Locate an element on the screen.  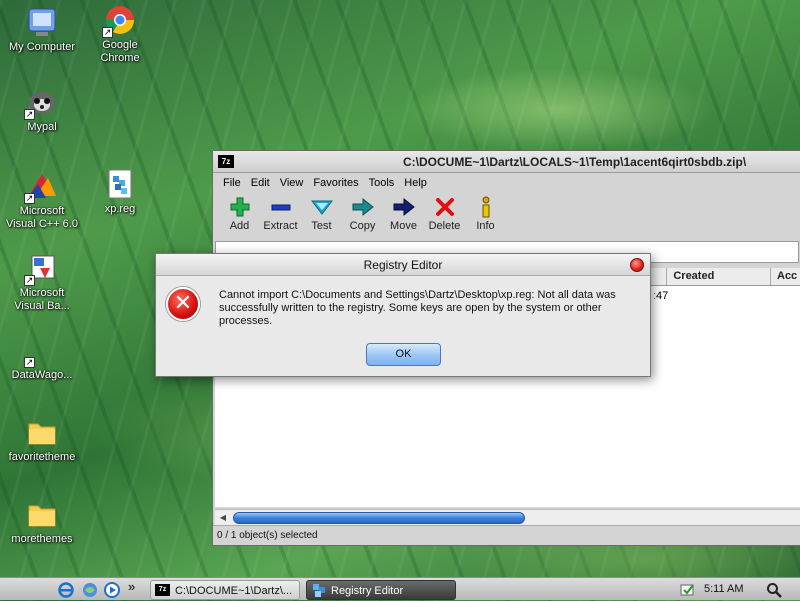
add-button: Add is located at coordinates (239, 216).